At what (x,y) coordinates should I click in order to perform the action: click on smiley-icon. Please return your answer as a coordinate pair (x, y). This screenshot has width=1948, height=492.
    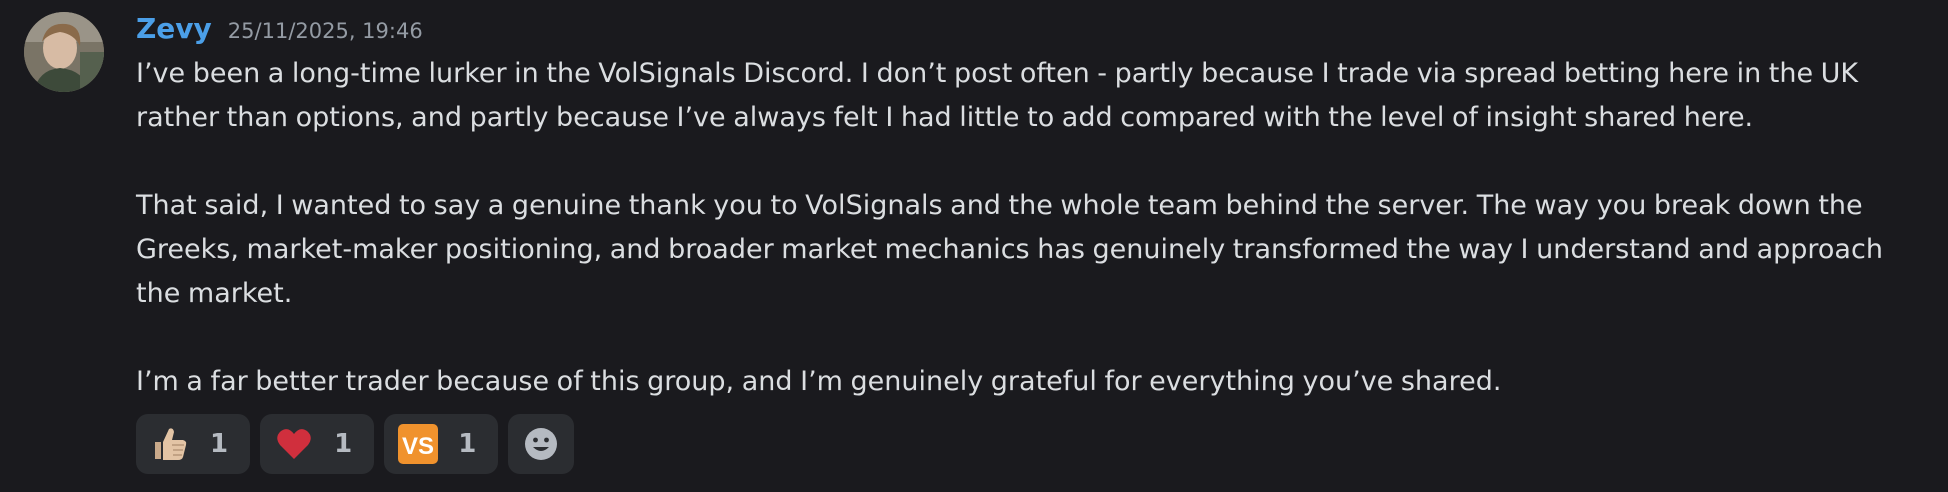
    Looking at the image, I should click on (541, 444).